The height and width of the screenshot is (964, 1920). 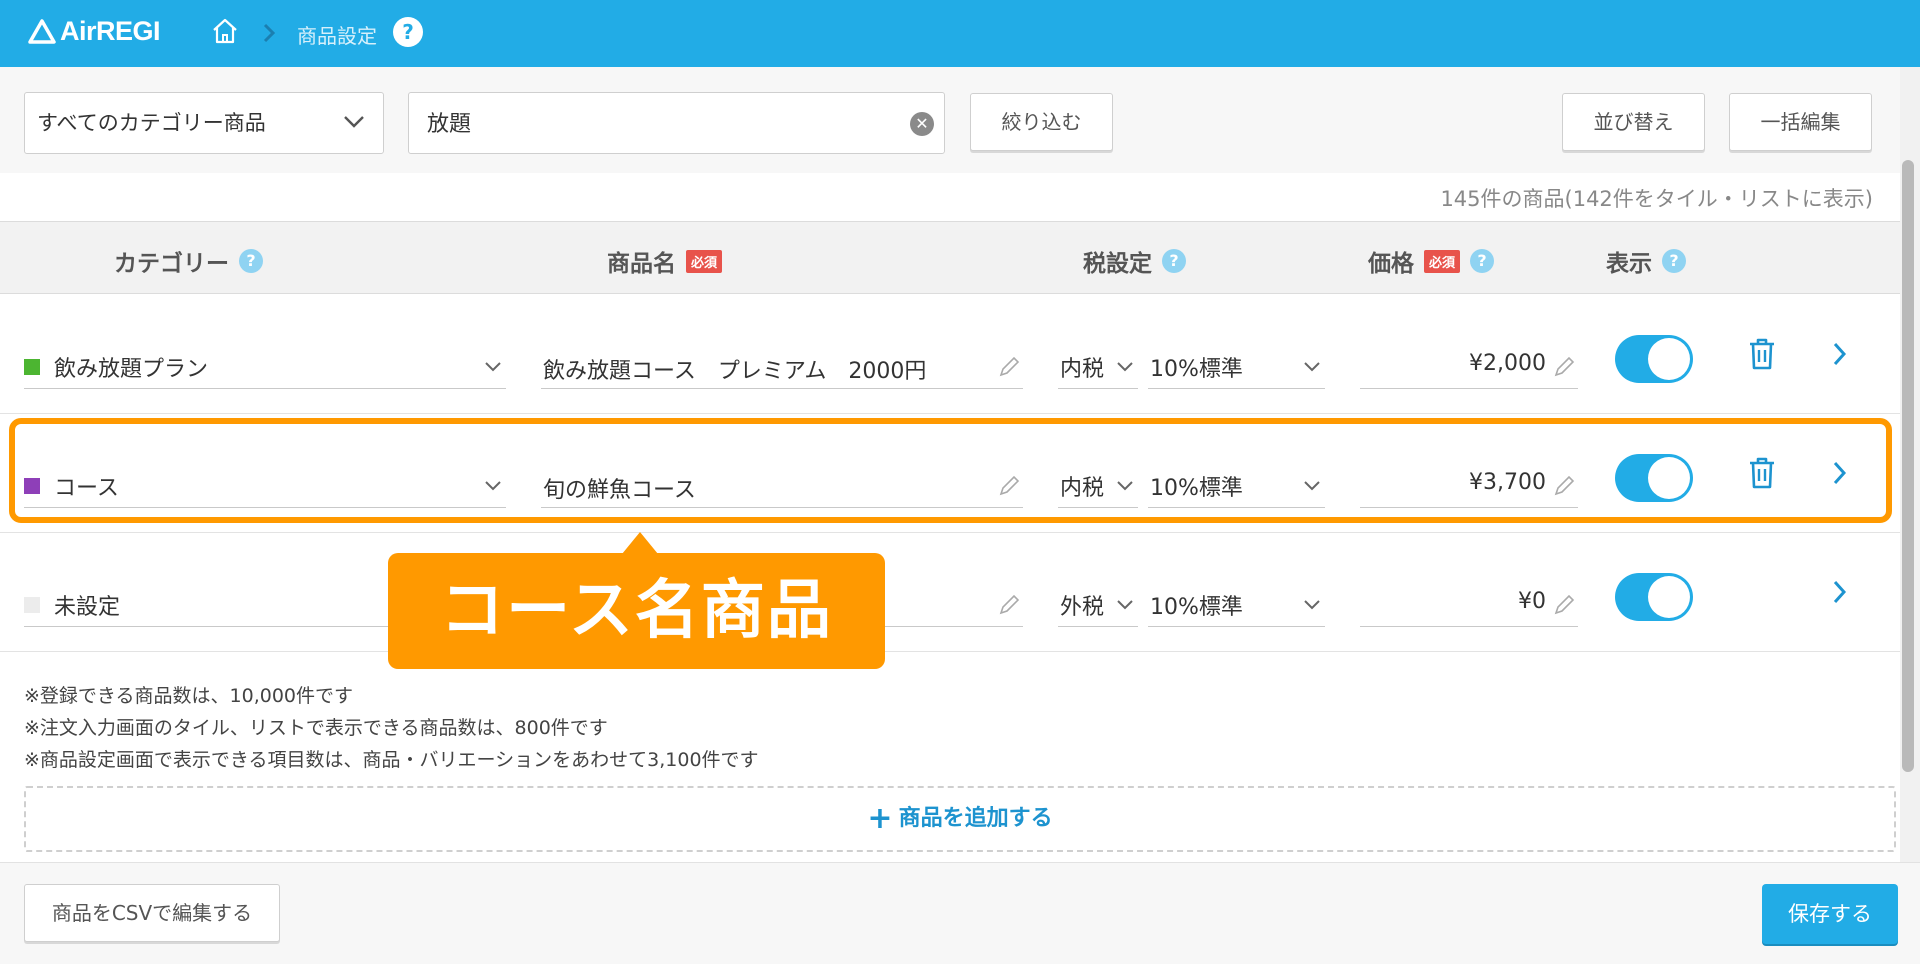 I want to click on price-field: ¥0, so click(x=1469, y=602).